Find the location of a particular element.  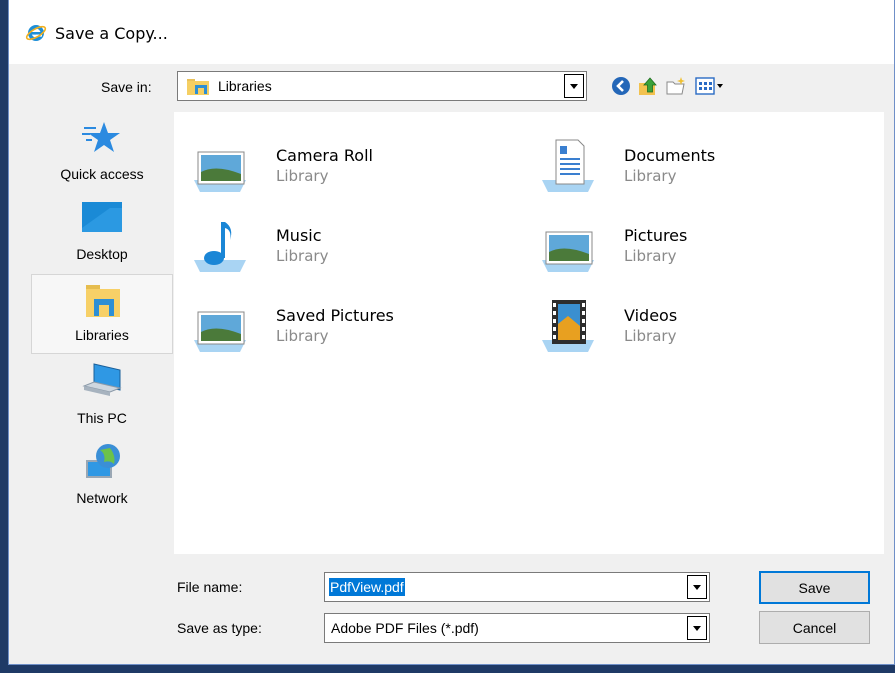

file-name-dropdown-button is located at coordinates (697, 587).